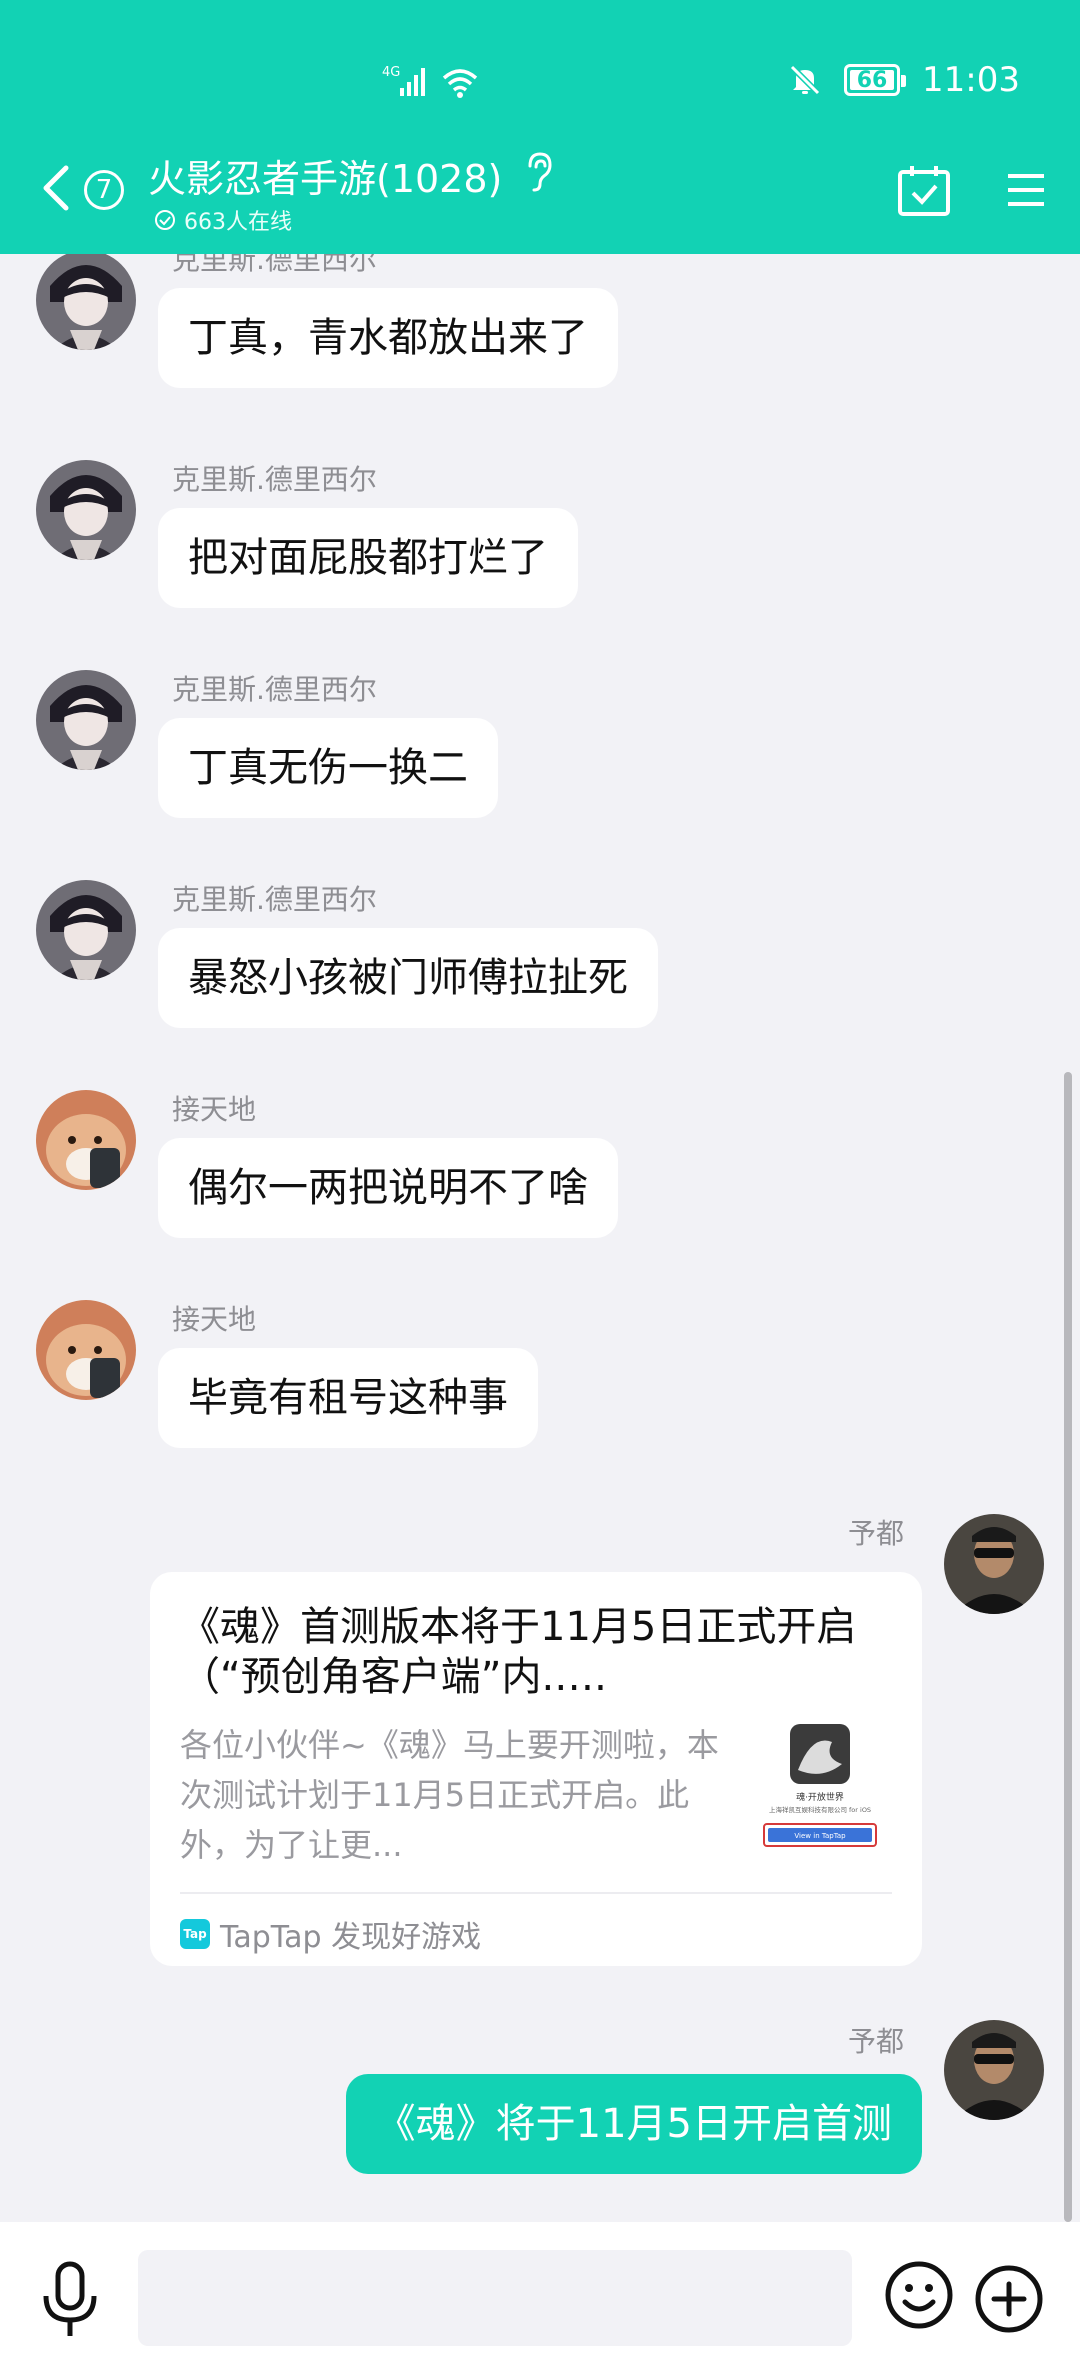  Describe the element at coordinates (1068, 1647) in the screenshot. I see `scrollbar` at that location.